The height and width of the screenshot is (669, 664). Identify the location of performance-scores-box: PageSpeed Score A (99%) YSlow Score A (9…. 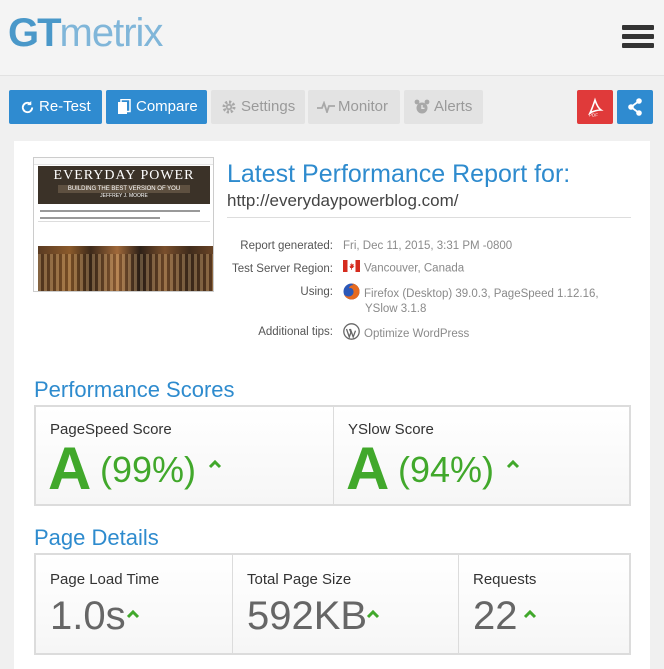
(332, 455).